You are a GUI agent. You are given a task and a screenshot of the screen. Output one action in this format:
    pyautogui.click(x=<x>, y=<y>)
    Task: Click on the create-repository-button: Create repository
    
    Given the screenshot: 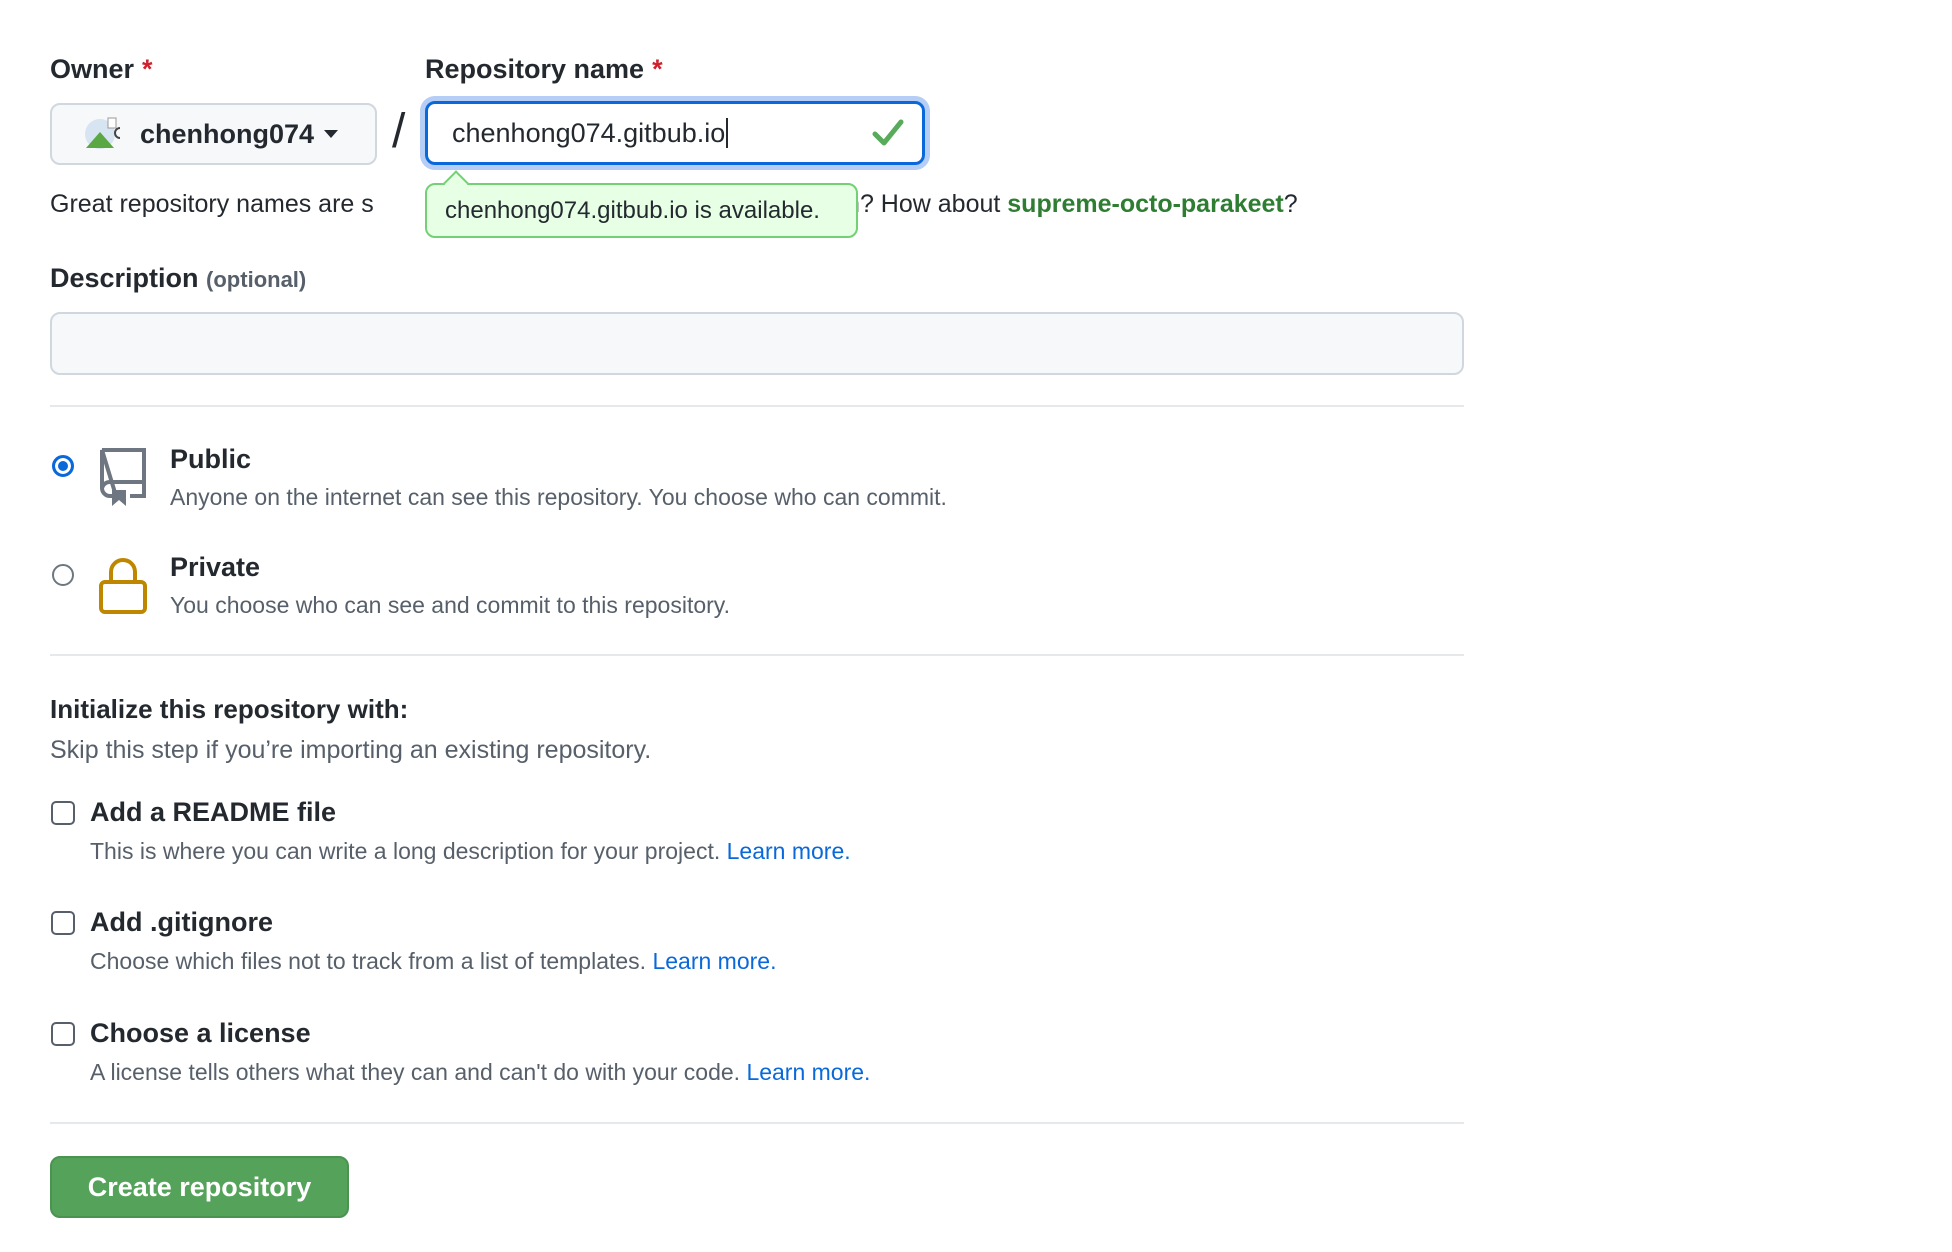 What is the action you would take?
    pyautogui.click(x=199, y=1187)
    